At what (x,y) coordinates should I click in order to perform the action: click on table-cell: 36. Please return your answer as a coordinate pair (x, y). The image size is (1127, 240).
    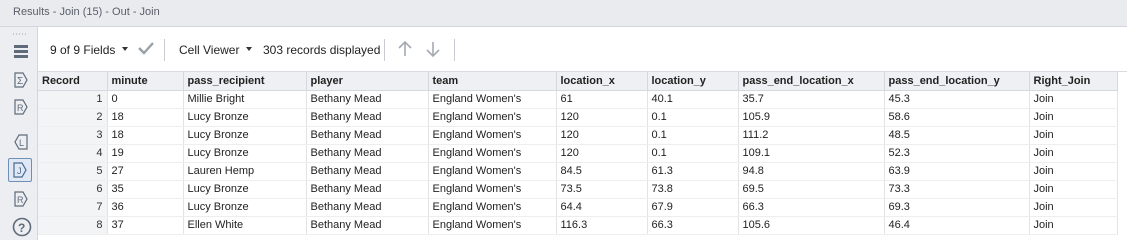
    Looking at the image, I should click on (145, 207).